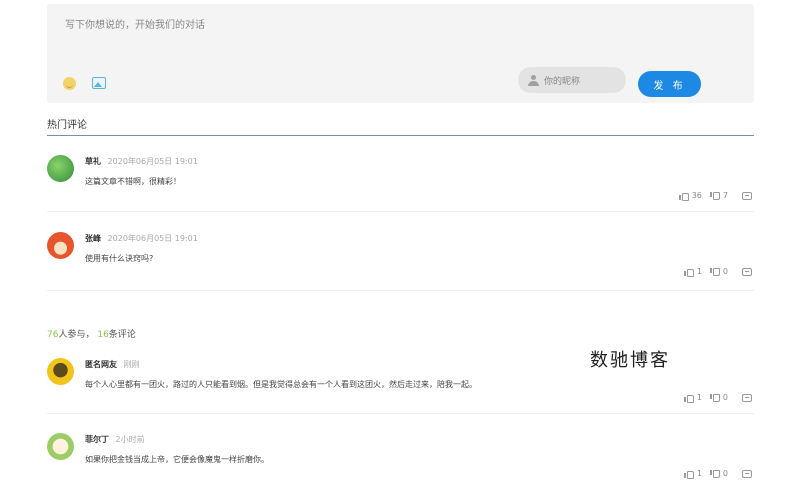  Describe the element at coordinates (69, 83) in the screenshot. I see `emoji-icon` at that location.